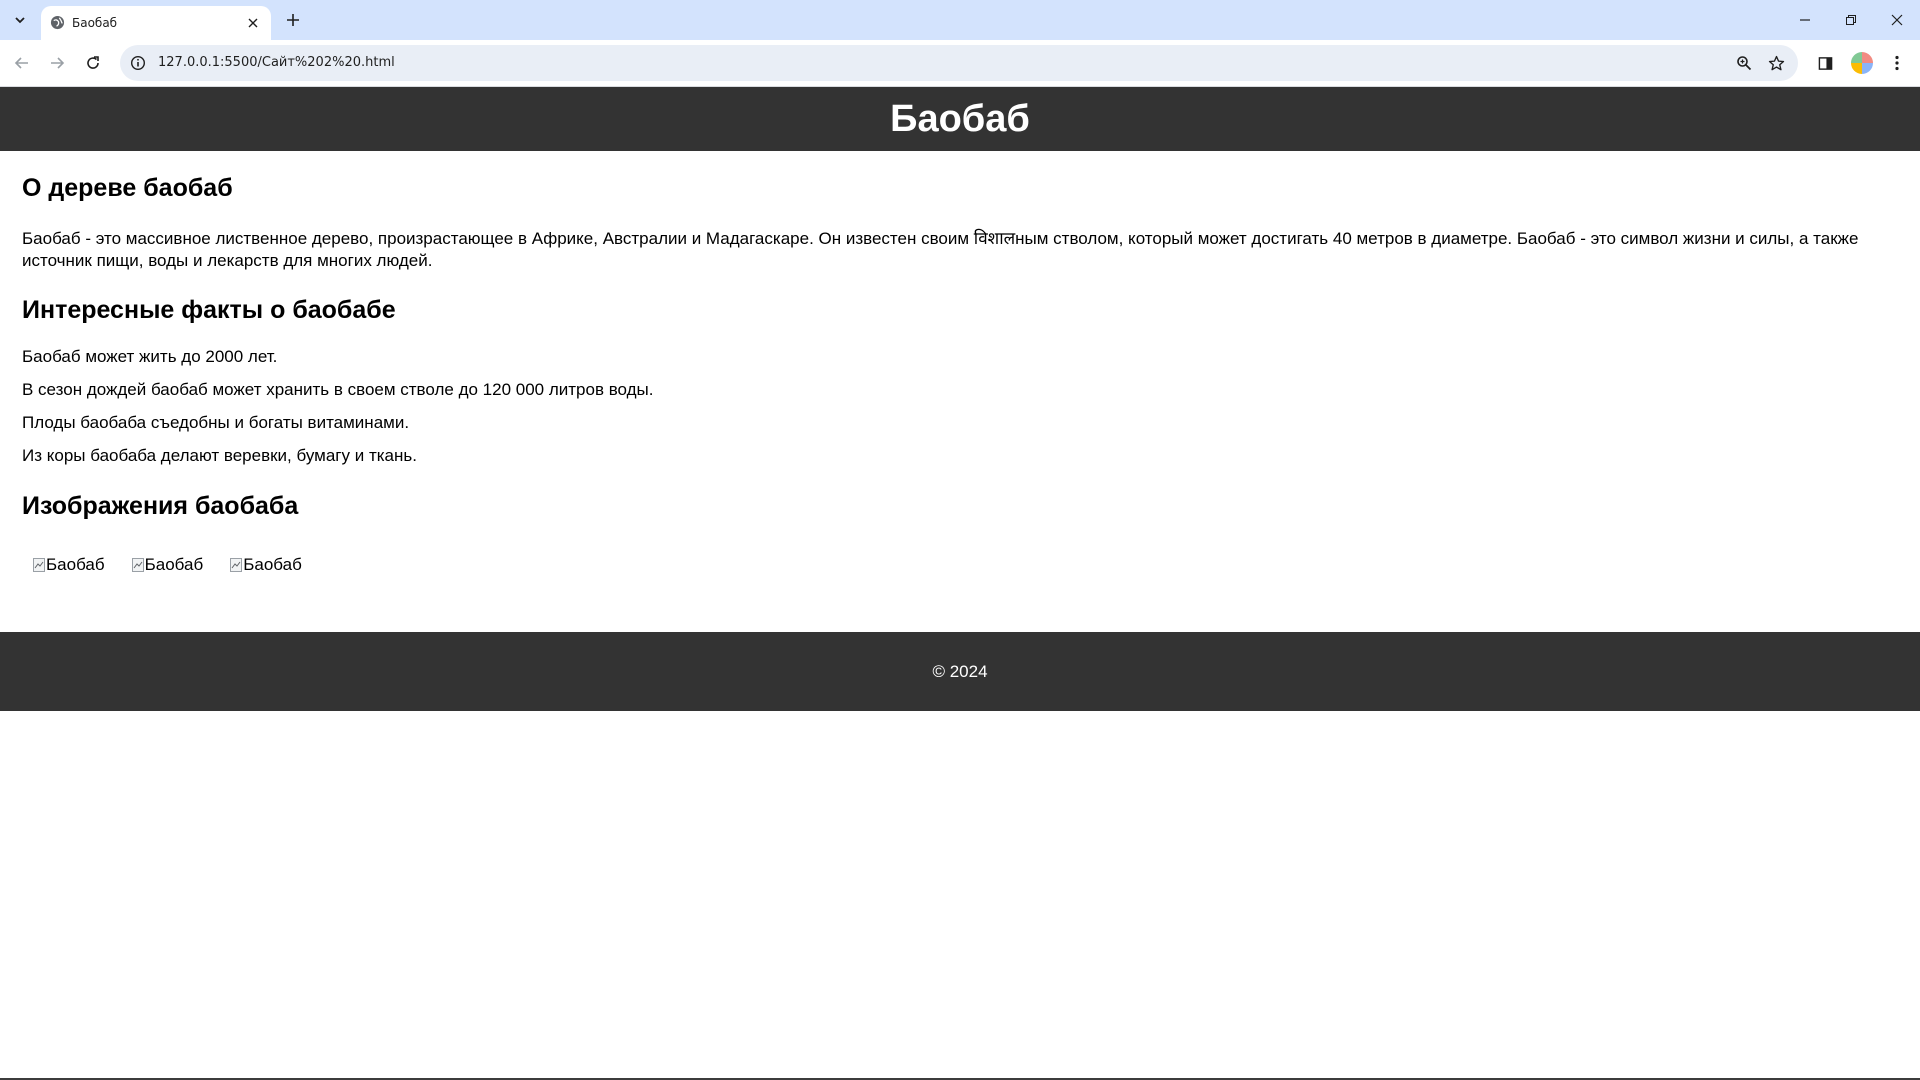  I want to click on close-icon, so click(253, 23).